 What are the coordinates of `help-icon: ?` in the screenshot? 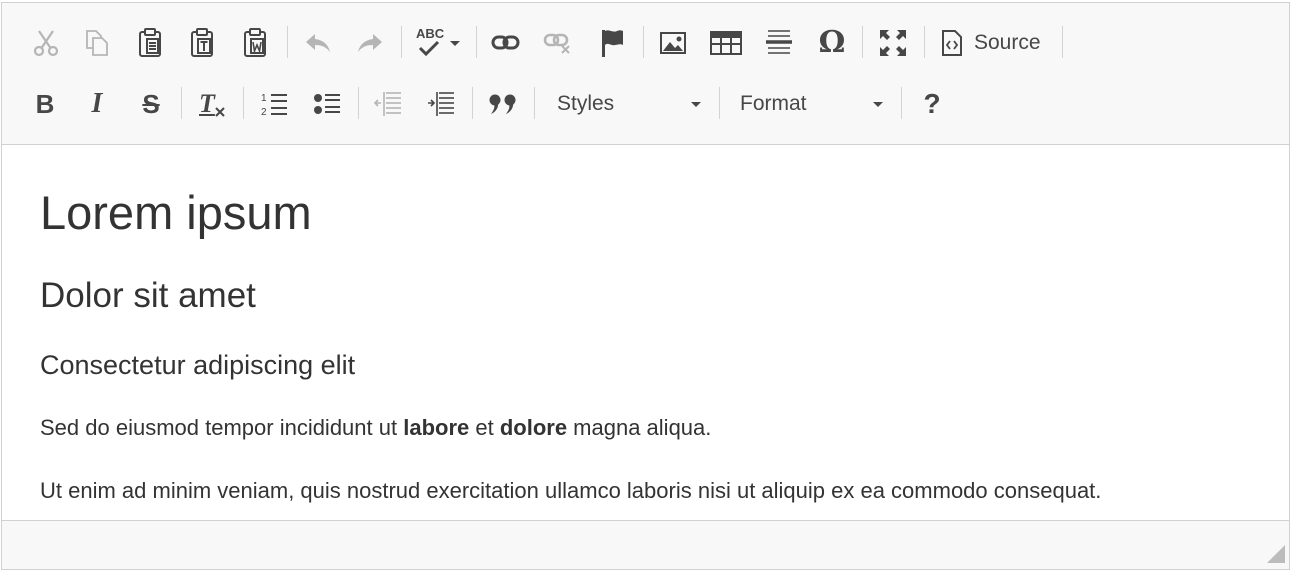 It's located at (932, 103).